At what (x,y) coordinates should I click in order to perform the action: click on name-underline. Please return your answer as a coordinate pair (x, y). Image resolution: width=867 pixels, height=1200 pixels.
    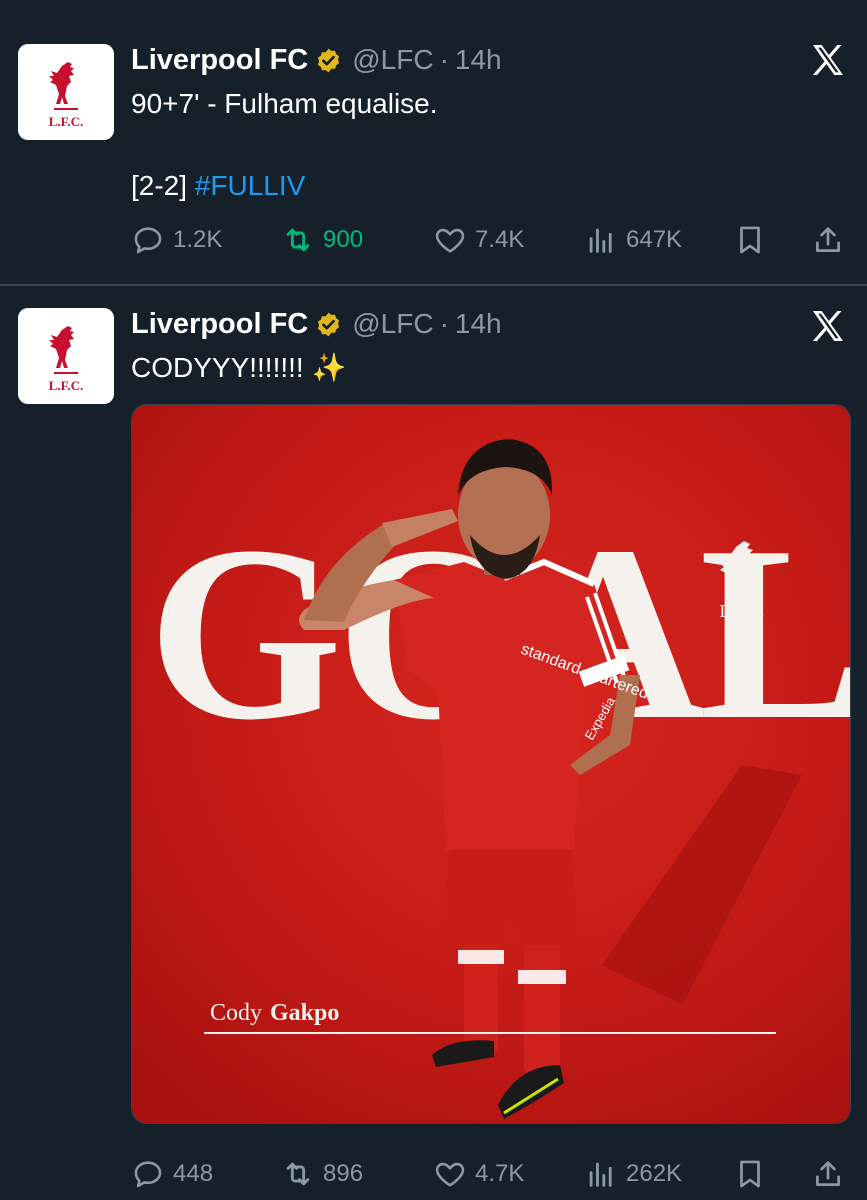
    Looking at the image, I should click on (490, 1033).